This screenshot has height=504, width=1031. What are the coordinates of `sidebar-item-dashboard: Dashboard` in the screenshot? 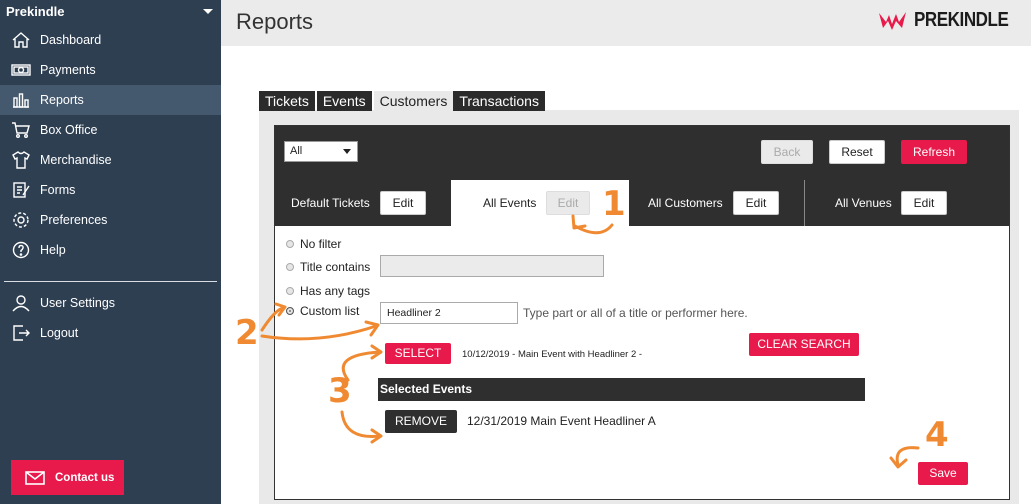 It's located at (110, 40).